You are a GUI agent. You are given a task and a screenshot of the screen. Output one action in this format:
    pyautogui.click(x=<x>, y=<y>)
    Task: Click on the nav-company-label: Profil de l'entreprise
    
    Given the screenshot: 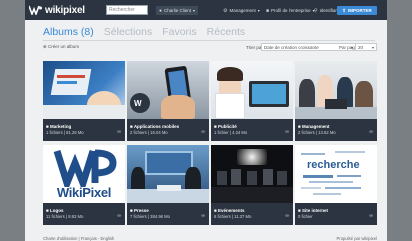 What is the action you would take?
    pyautogui.click(x=291, y=10)
    